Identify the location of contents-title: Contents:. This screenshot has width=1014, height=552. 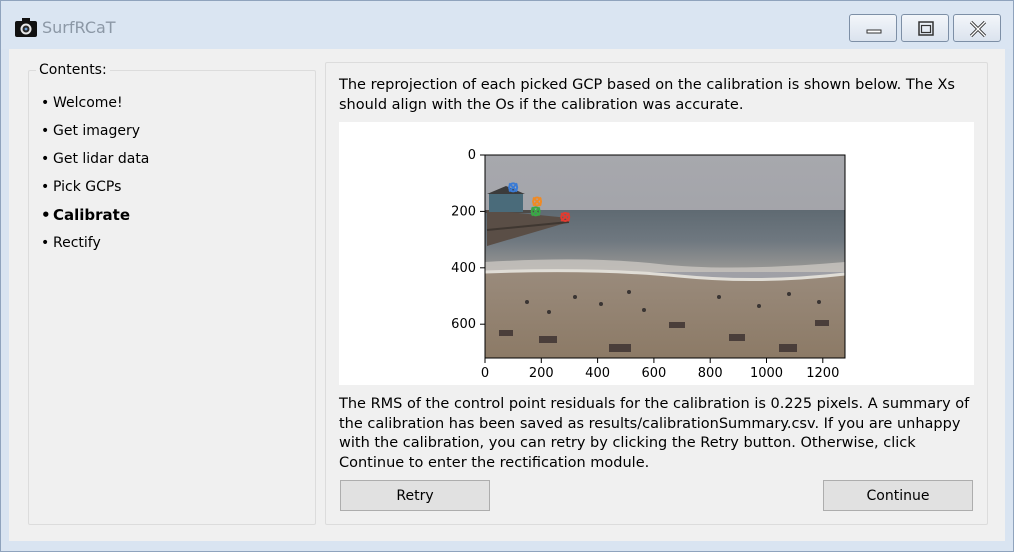
(73, 70).